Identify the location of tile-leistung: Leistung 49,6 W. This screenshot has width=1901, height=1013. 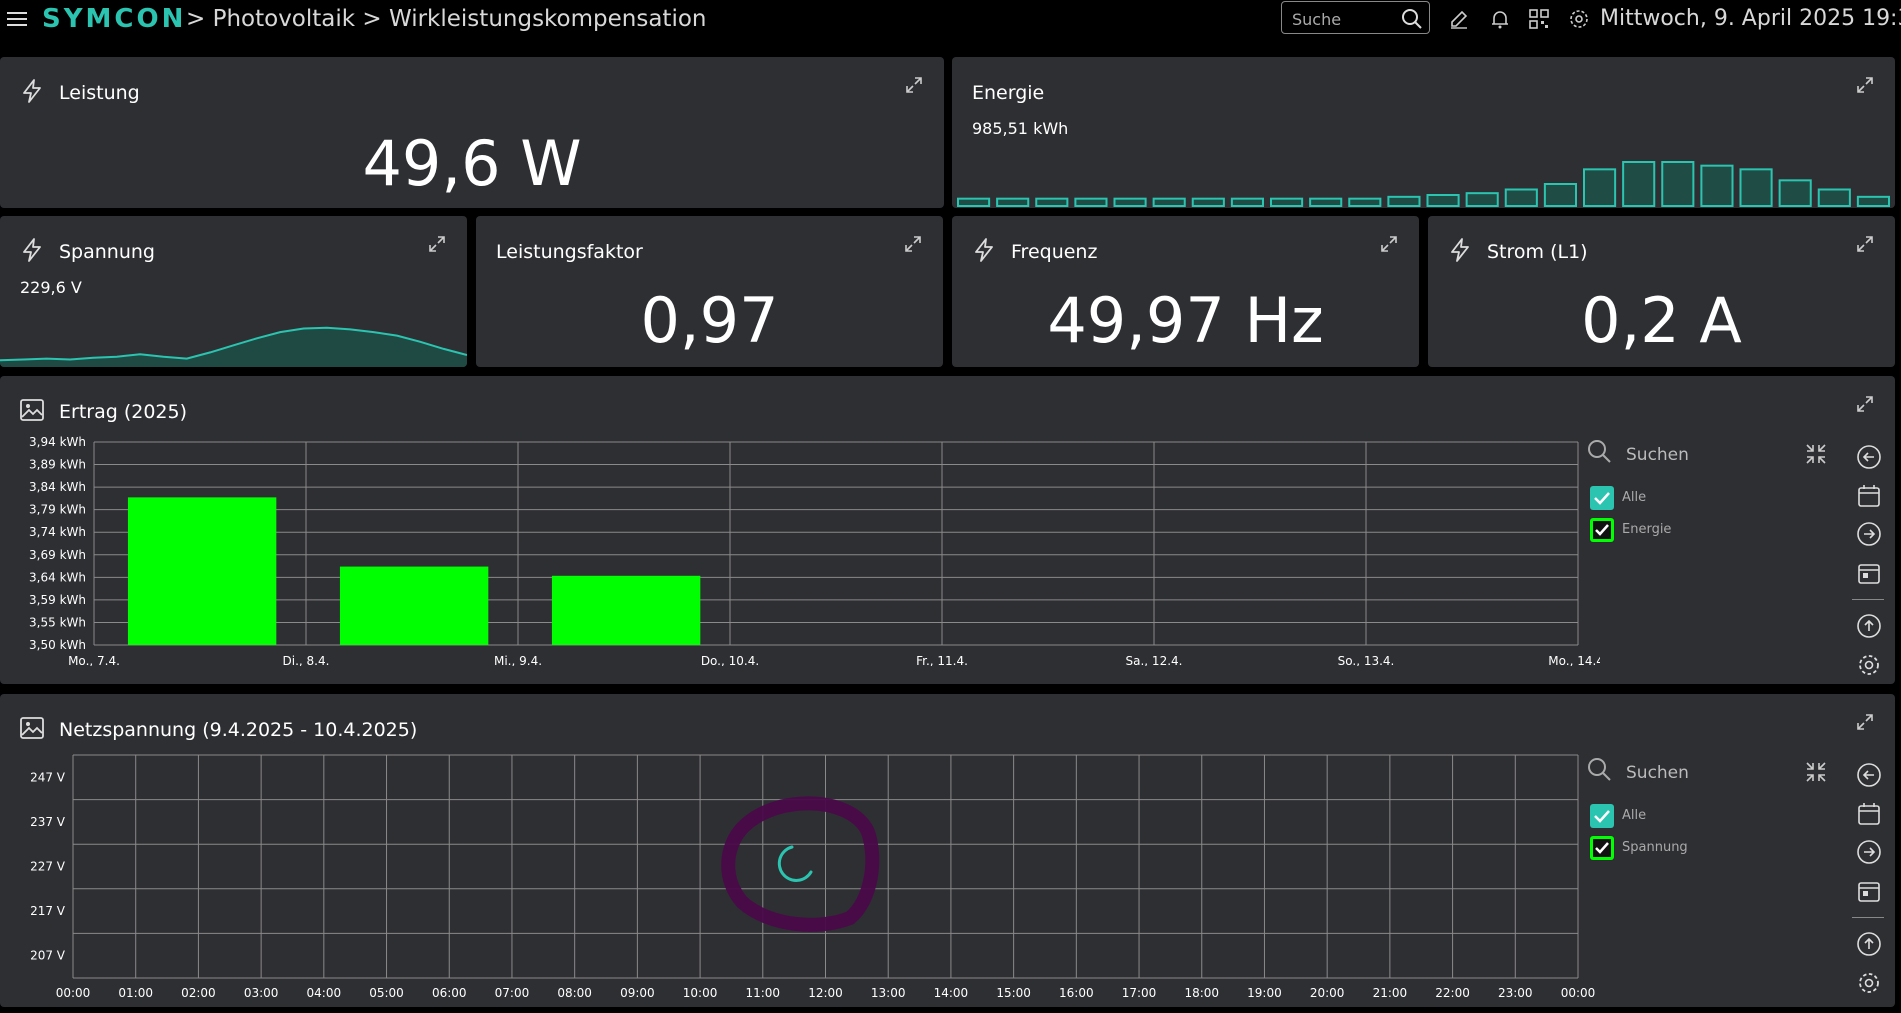
(472, 132).